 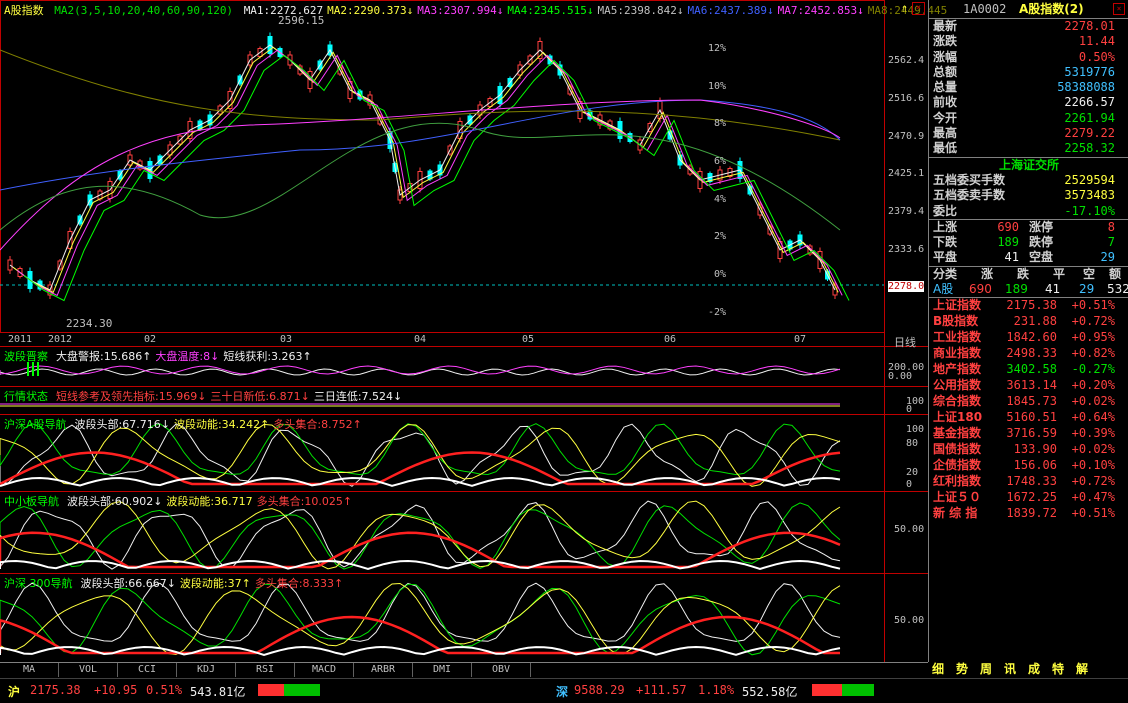 I want to click on sub3-item: 波段动能:34.242↑, so click(x=221, y=424).